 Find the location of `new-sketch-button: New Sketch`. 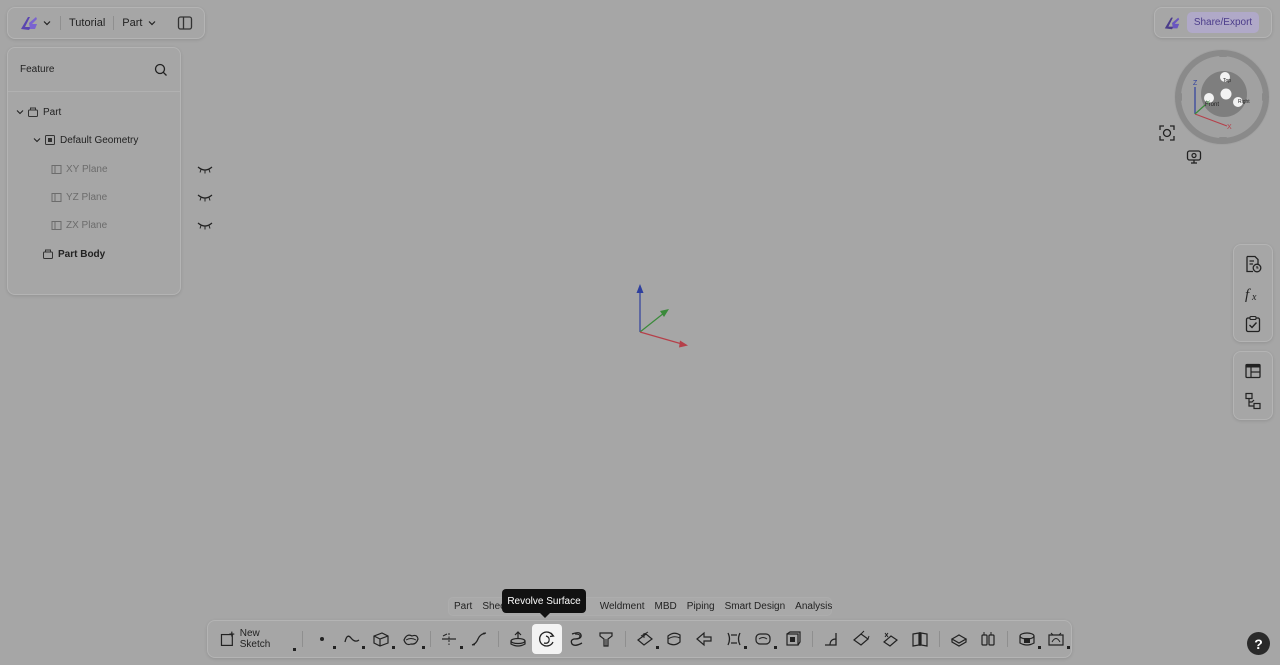

new-sketch-button: New Sketch is located at coordinates (259, 639).